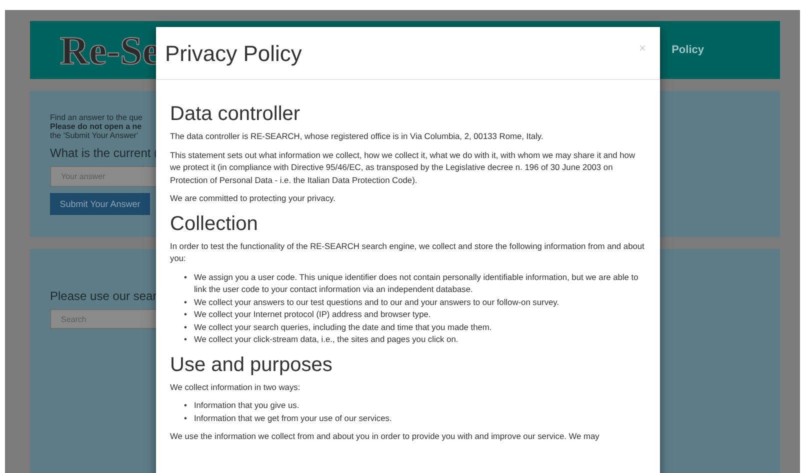 The width and height of the screenshot is (811, 473). Describe the element at coordinates (253, 198) in the screenshot. I see `paragraph: We are committed to protecting your privacy.` at that location.